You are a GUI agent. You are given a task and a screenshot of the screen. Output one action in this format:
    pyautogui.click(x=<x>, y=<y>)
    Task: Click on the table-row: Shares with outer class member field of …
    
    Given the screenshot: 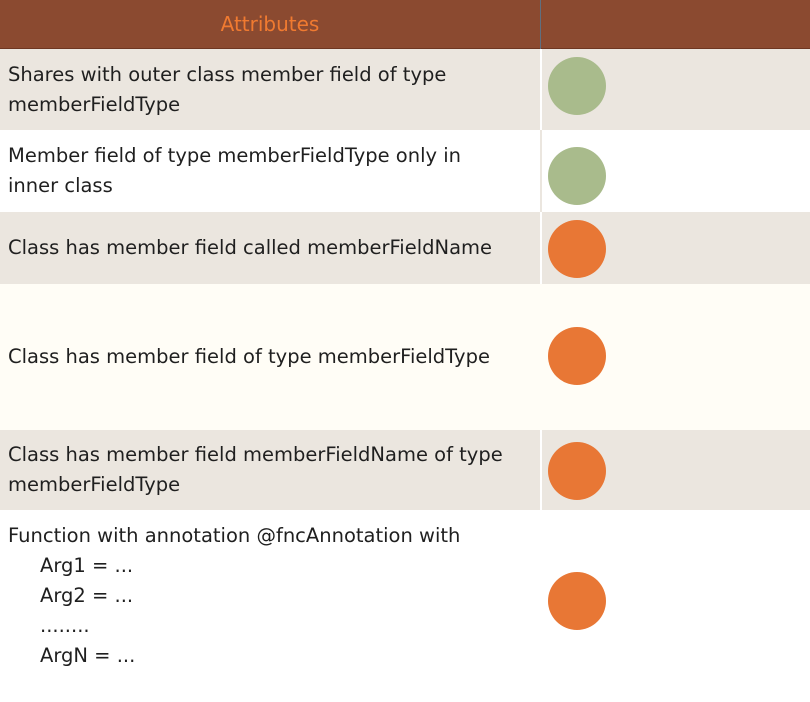 What is the action you would take?
    pyautogui.click(x=405, y=89)
    